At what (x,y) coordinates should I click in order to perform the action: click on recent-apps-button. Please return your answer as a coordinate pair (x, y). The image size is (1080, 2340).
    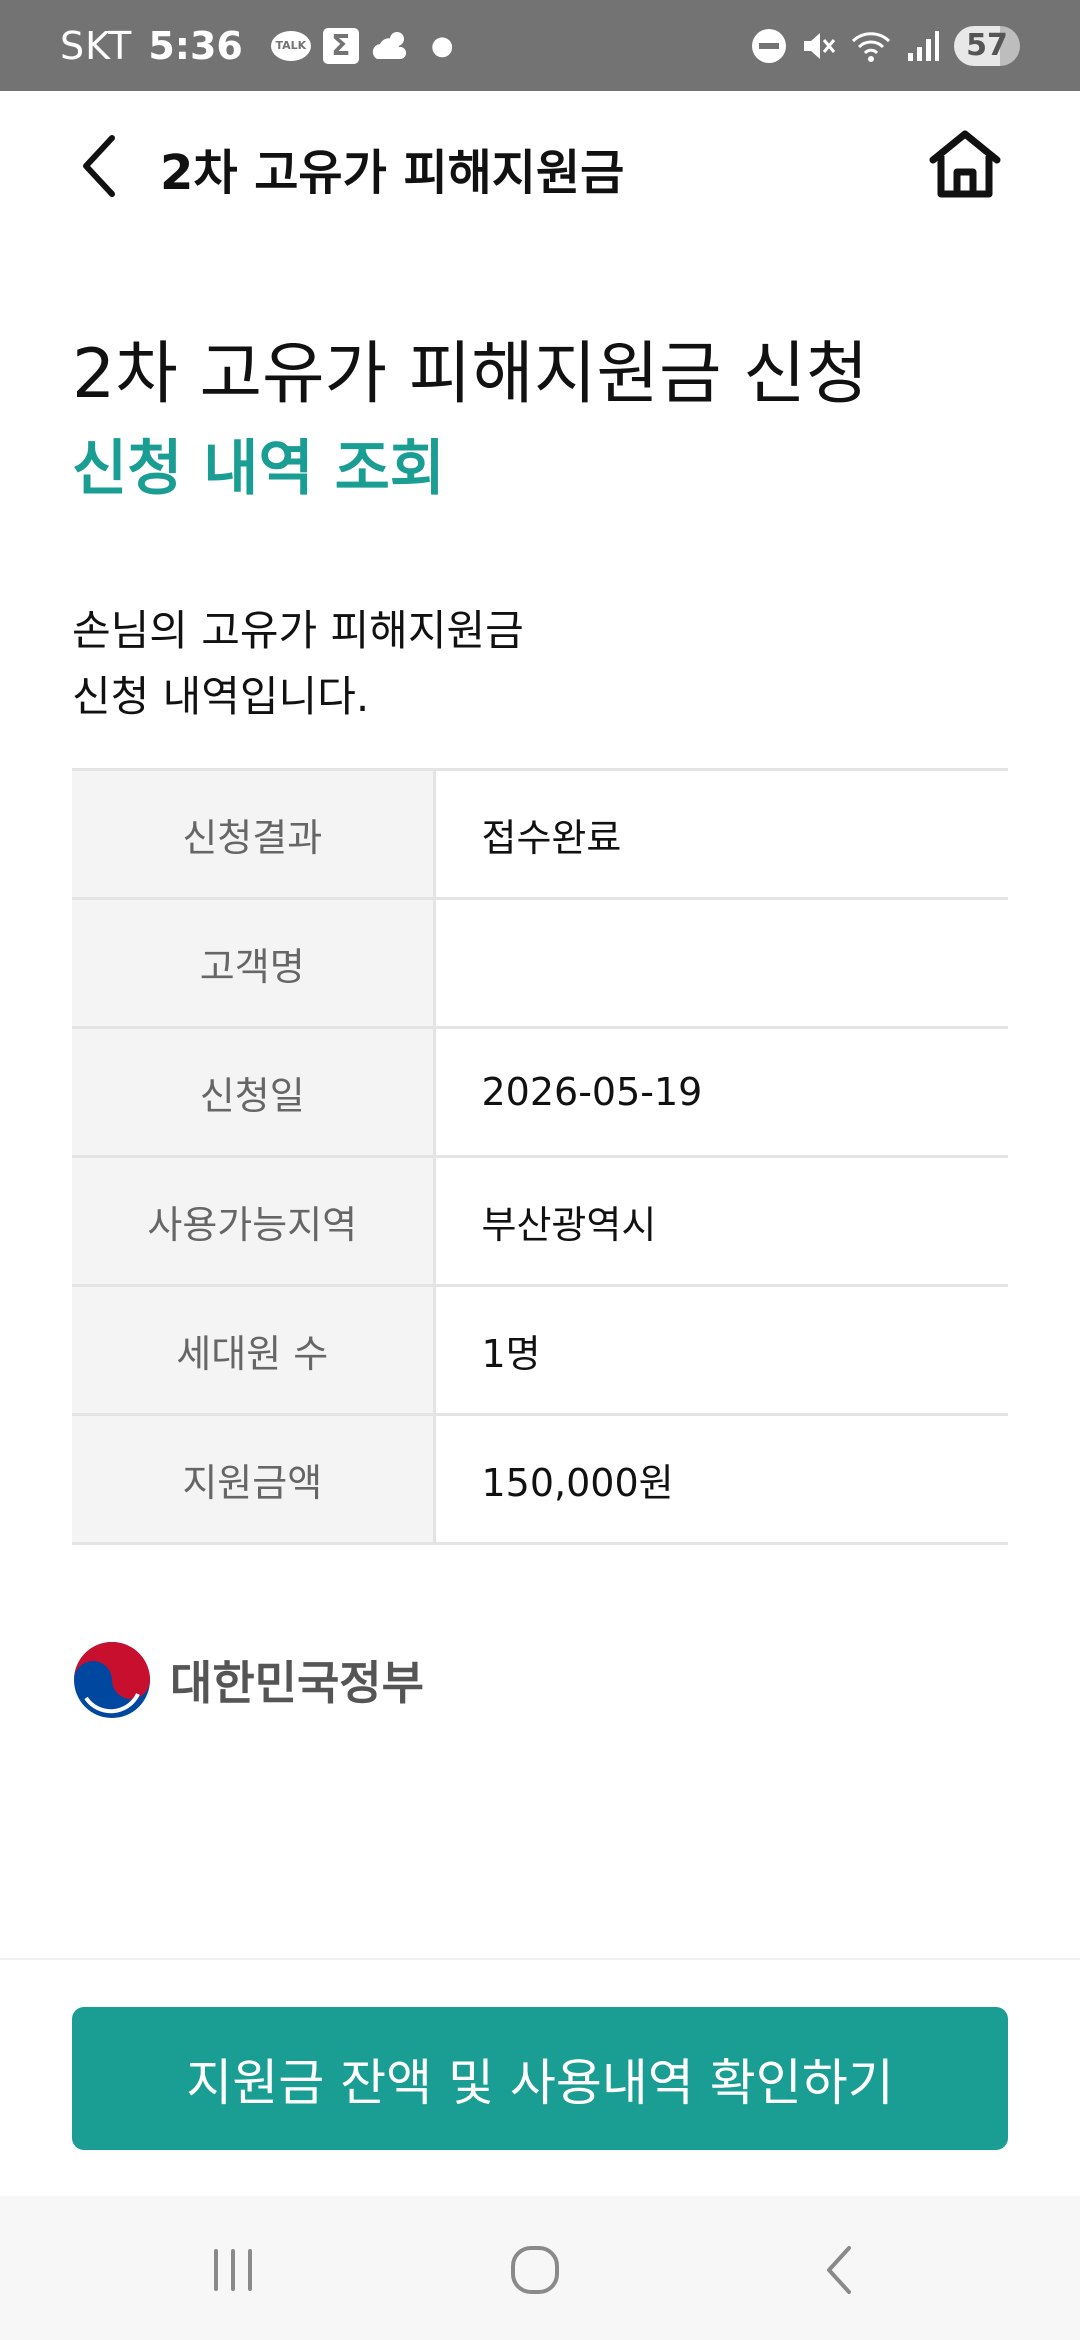
    Looking at the image, I should click on (233, 2270).